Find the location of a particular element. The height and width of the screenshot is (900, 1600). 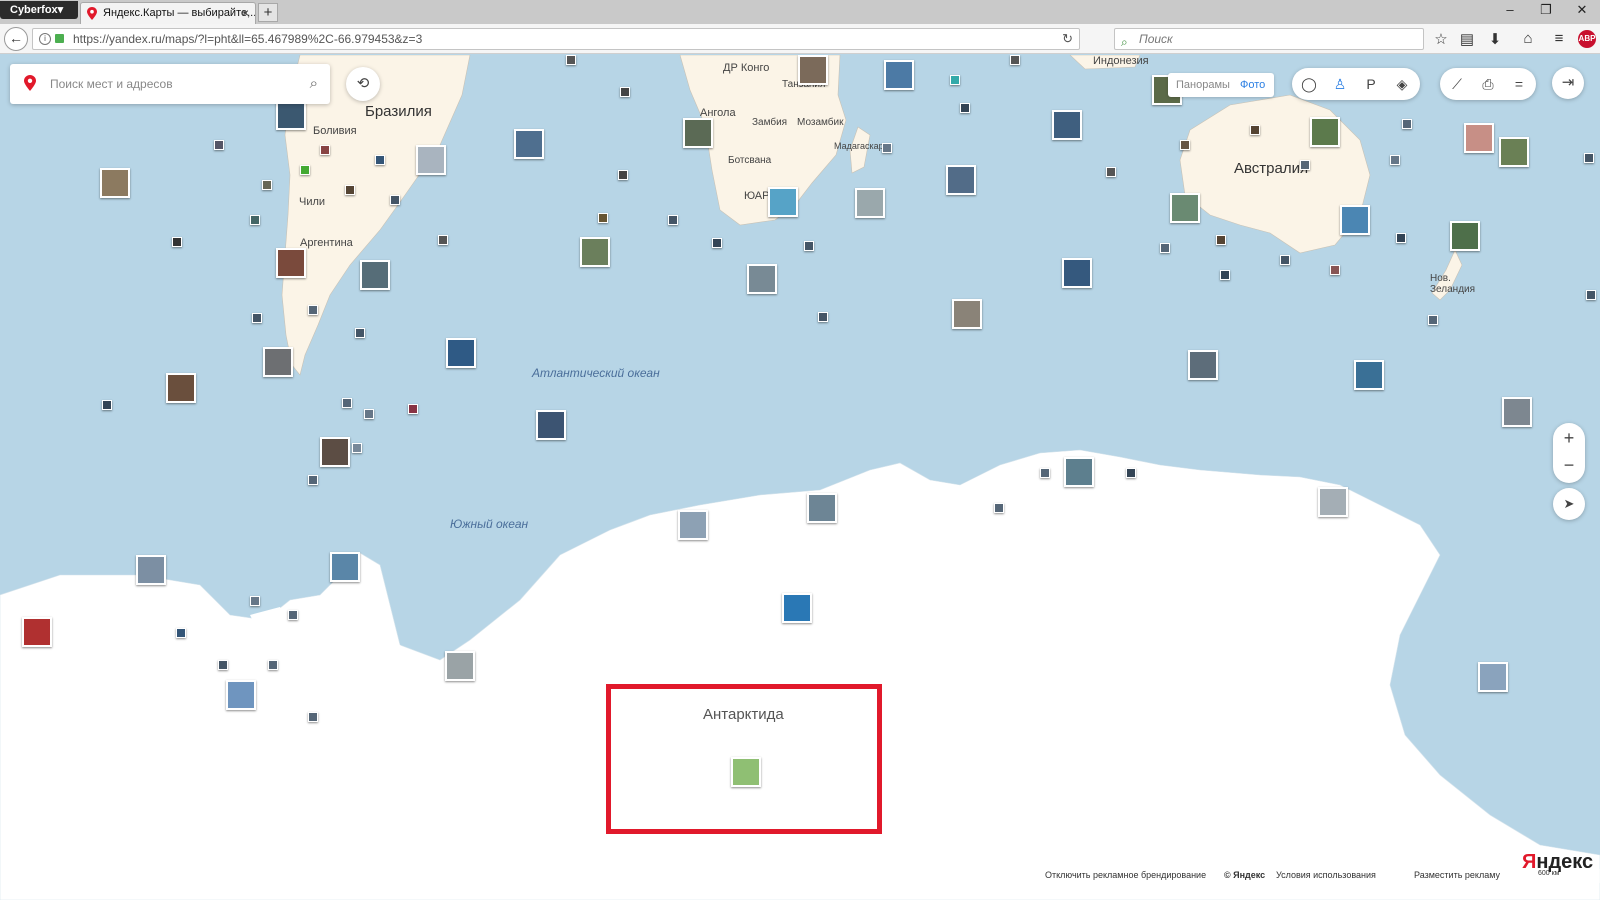

panorama-person-icon: ♙ is located at coordinates (1340, 84).